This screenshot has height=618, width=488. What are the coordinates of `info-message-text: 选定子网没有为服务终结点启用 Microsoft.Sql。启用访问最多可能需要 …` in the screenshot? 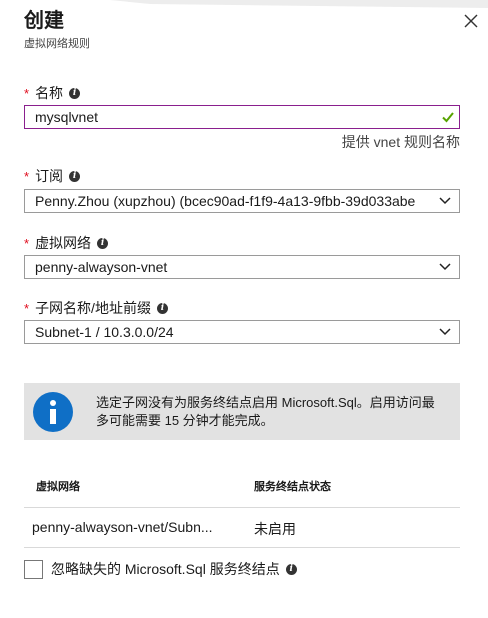 It's located at (265, 411).